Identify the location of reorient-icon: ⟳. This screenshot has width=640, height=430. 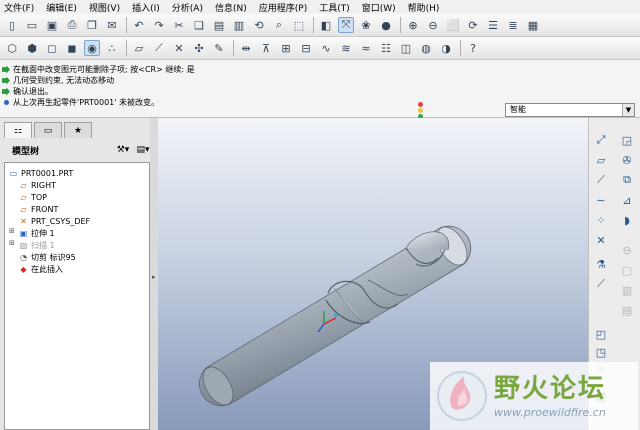
(473, 25).